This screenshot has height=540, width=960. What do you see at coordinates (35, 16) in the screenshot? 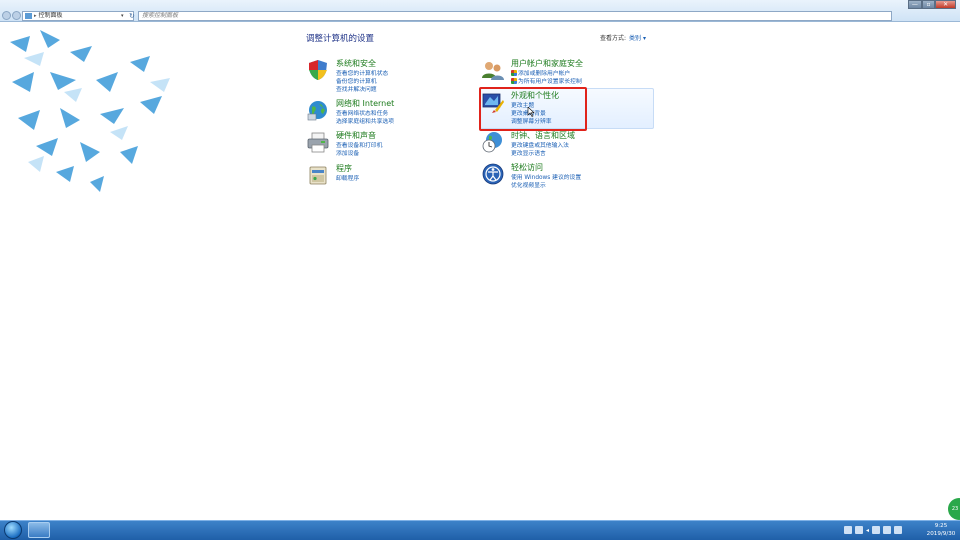
I see `breadcrumb-arrow-icon: ▸` at bounding box center [35, 16].